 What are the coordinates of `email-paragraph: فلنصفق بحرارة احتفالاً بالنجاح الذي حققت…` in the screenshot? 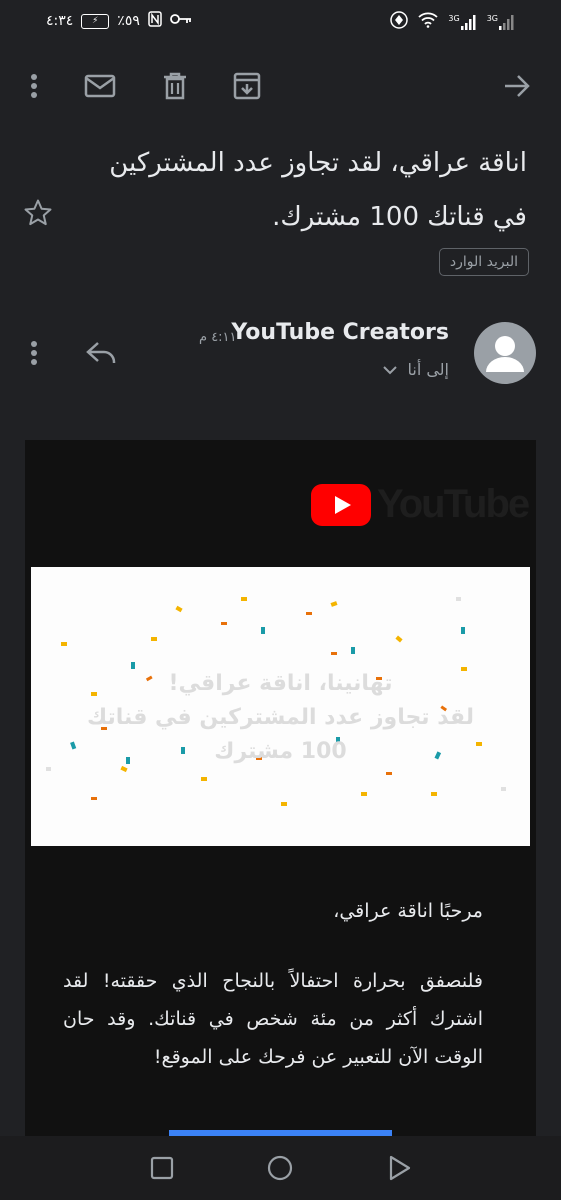 It's located at (273, 1019).